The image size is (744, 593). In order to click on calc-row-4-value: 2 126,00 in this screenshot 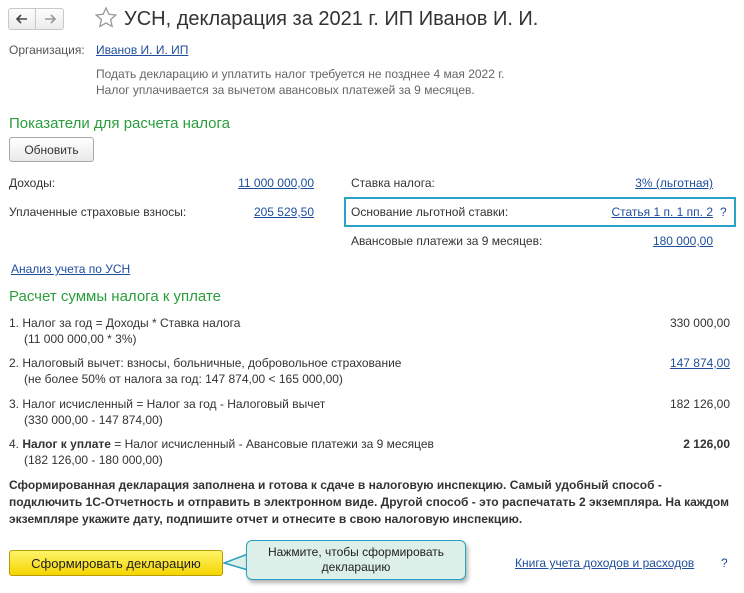, I will do `click(706, 444)`.